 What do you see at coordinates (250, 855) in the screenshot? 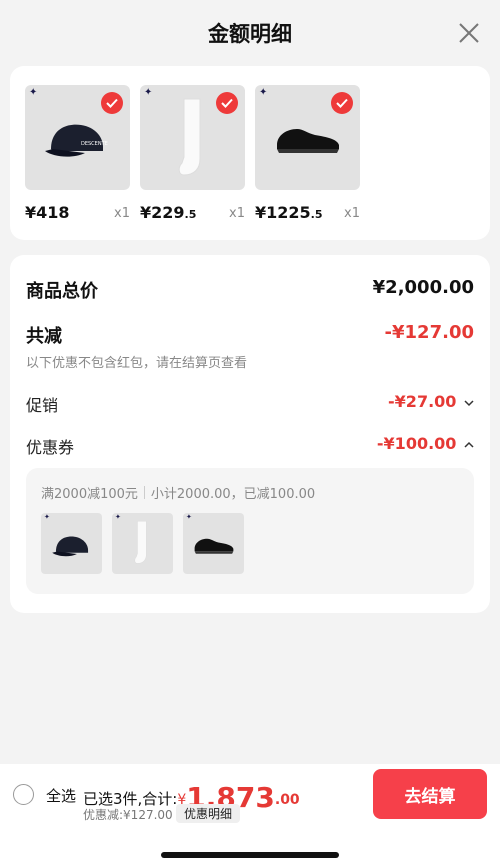
I see `home-indicator` at bounding box center [250, 855].